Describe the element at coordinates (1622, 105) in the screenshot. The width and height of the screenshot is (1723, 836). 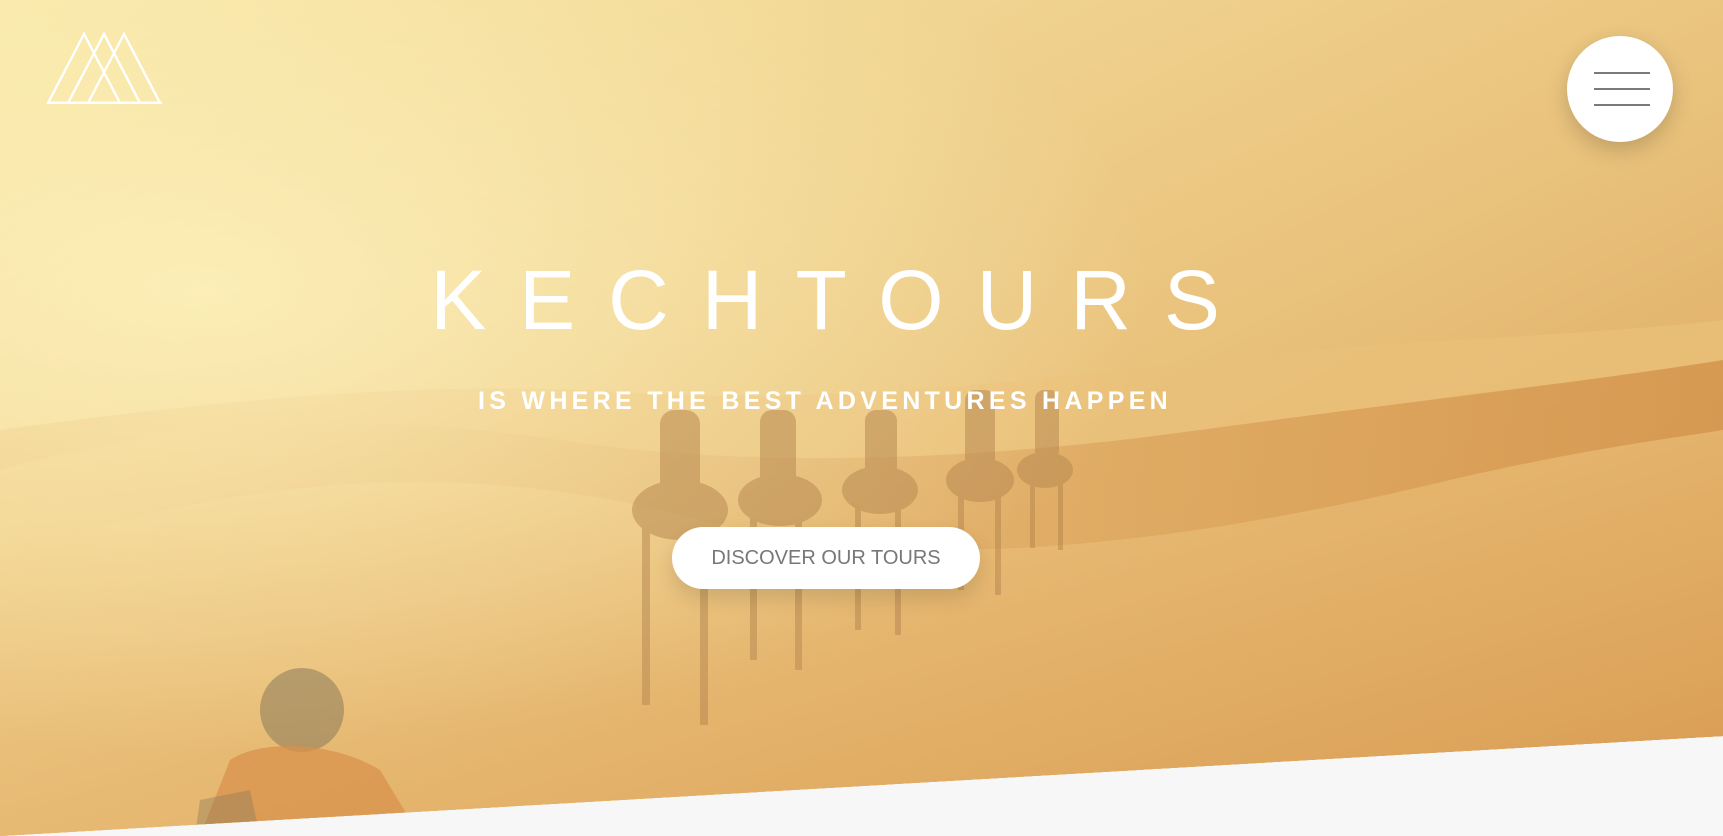
I see `hamburger-menu-icon-line-bottom` at that location.